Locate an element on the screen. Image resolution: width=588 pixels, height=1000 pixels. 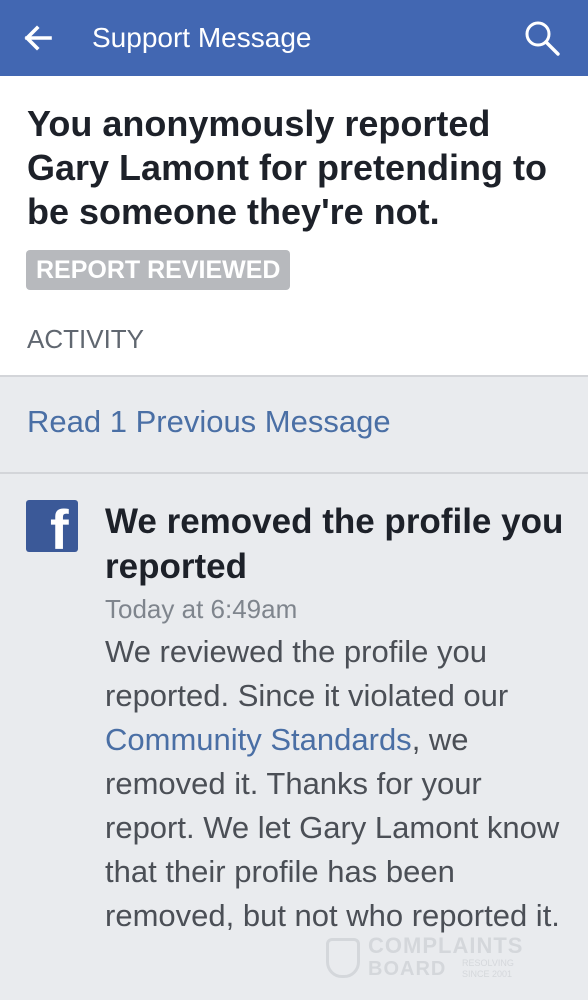
message-timestamp: Today at 6:49am is located at coordinates (201, 609).